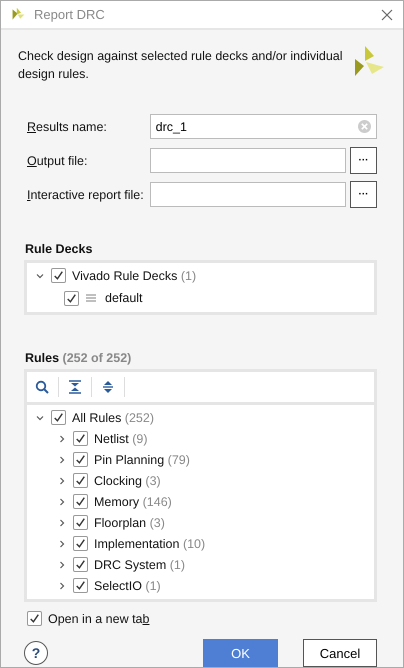 Image resolution: width=404 pixels, height=668 pixels. What do you see at coordinates (42, 358) in the screenshot?
I see `section-heading: Rules` at bounding box center [42, 358].